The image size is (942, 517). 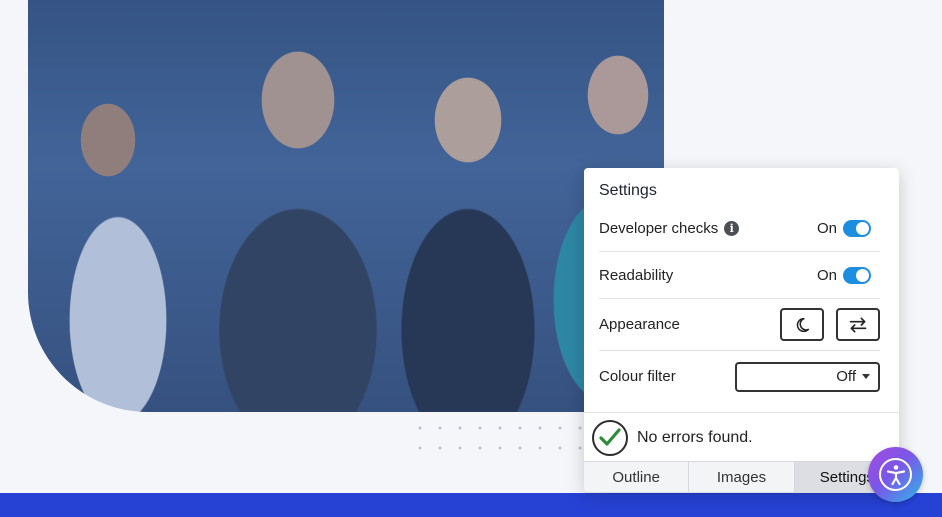 I want to click on accessibility-widget-button, so click(x=895, y=474).